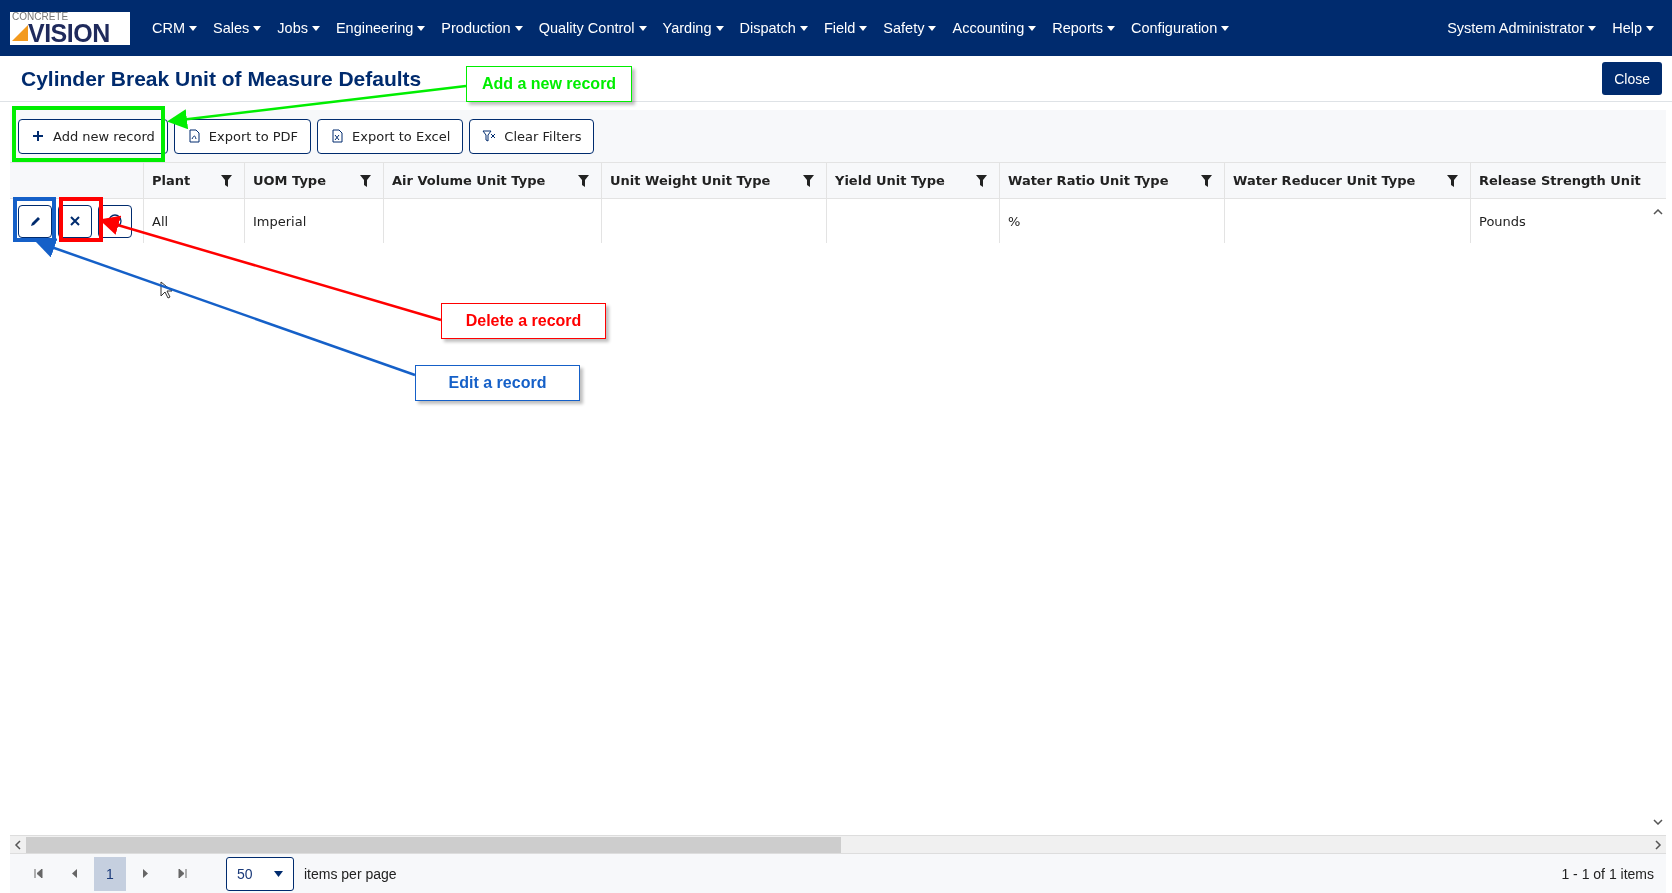 The height and width of the screenshot is (893, 1672). Describe the element at coordinates (75, 221) in the screenshot. I see `close-icon` at that location.